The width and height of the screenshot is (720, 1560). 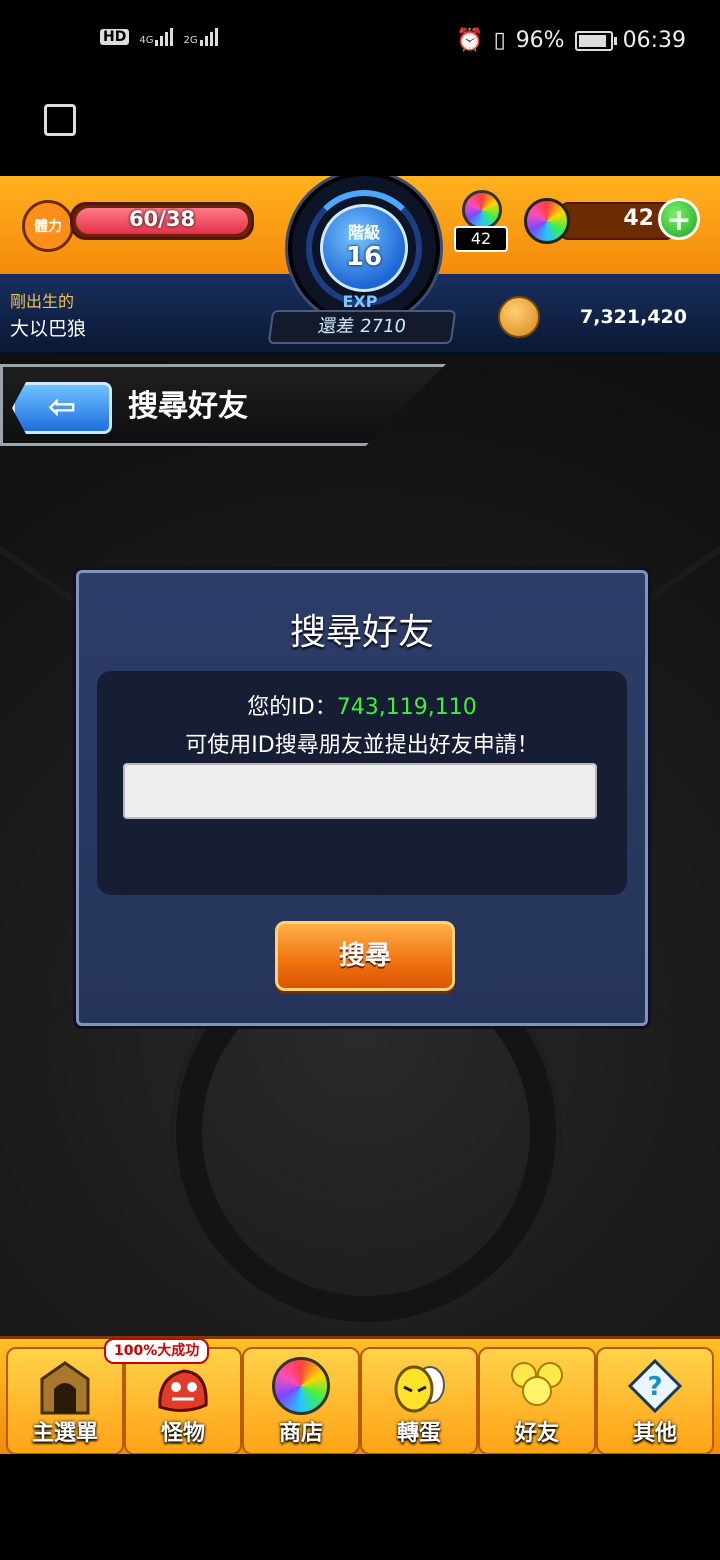 I want to click on network-indicators: HD 4G 2G, so click(x=159, y=37).